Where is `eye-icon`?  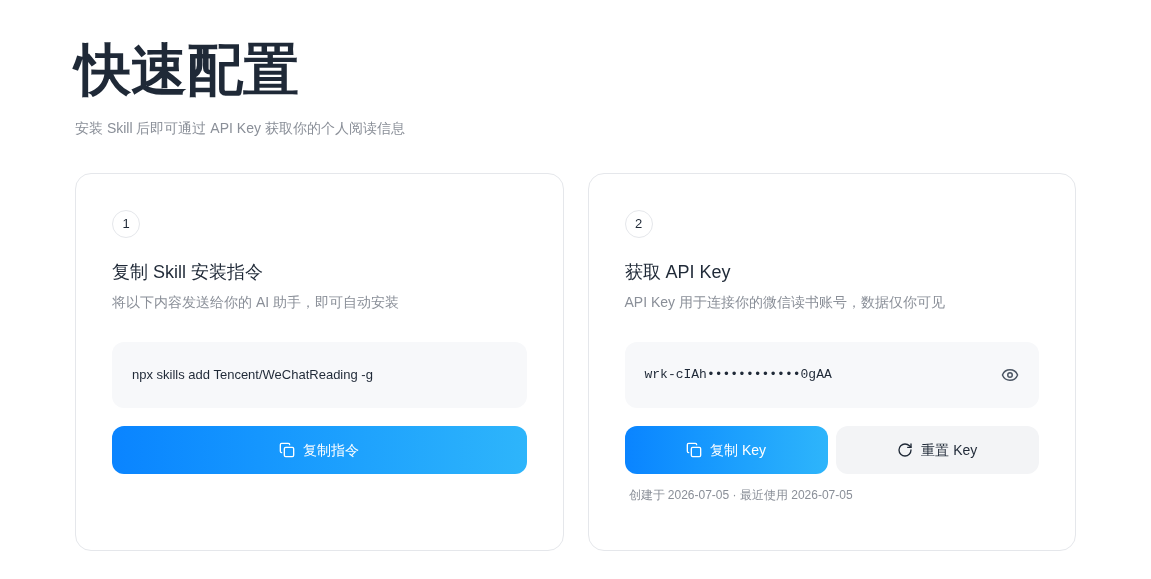
eye-icon is located at coordinates (1010, 375).